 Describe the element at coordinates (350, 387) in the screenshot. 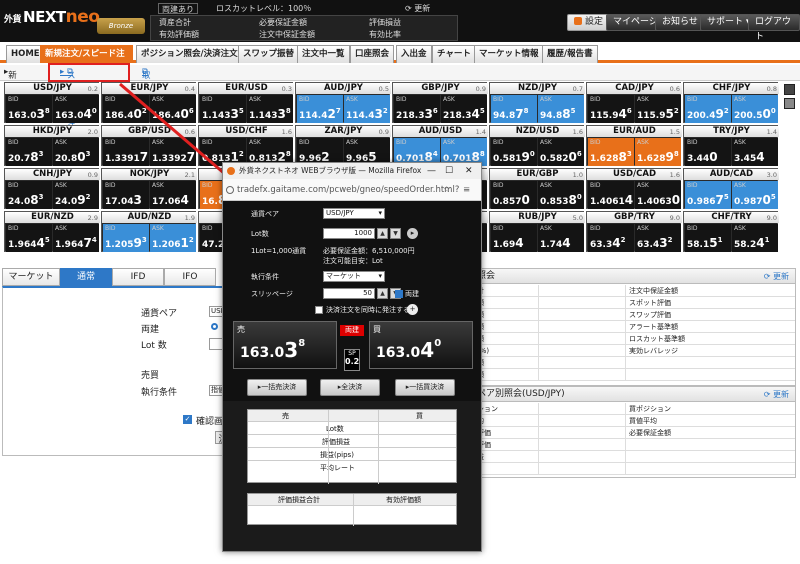

I see `all-settle-button: ▸全決済` at that location.